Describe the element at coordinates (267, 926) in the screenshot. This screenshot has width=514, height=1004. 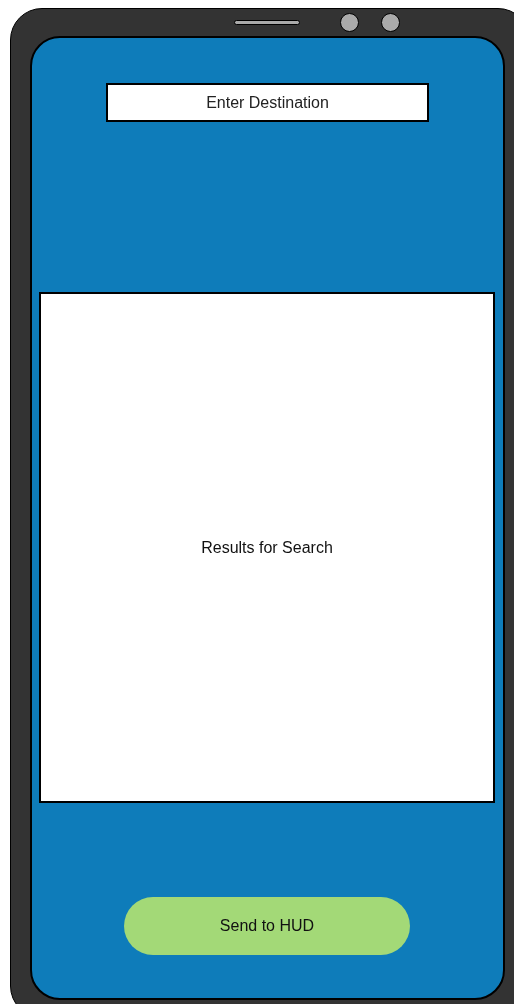
I see `send-button: Send to HUD` at that location.